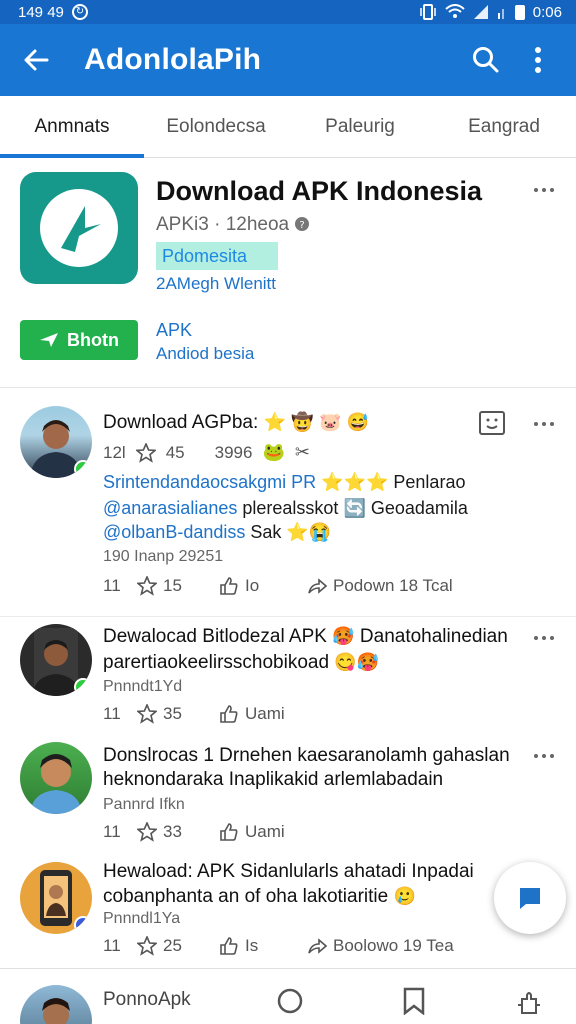 The width and height of the screenshot is (576, 1024). What do you see at coordinates (178, 832) in the screenshot?
I see `star-button: 33` at bounding box center [178, 832].